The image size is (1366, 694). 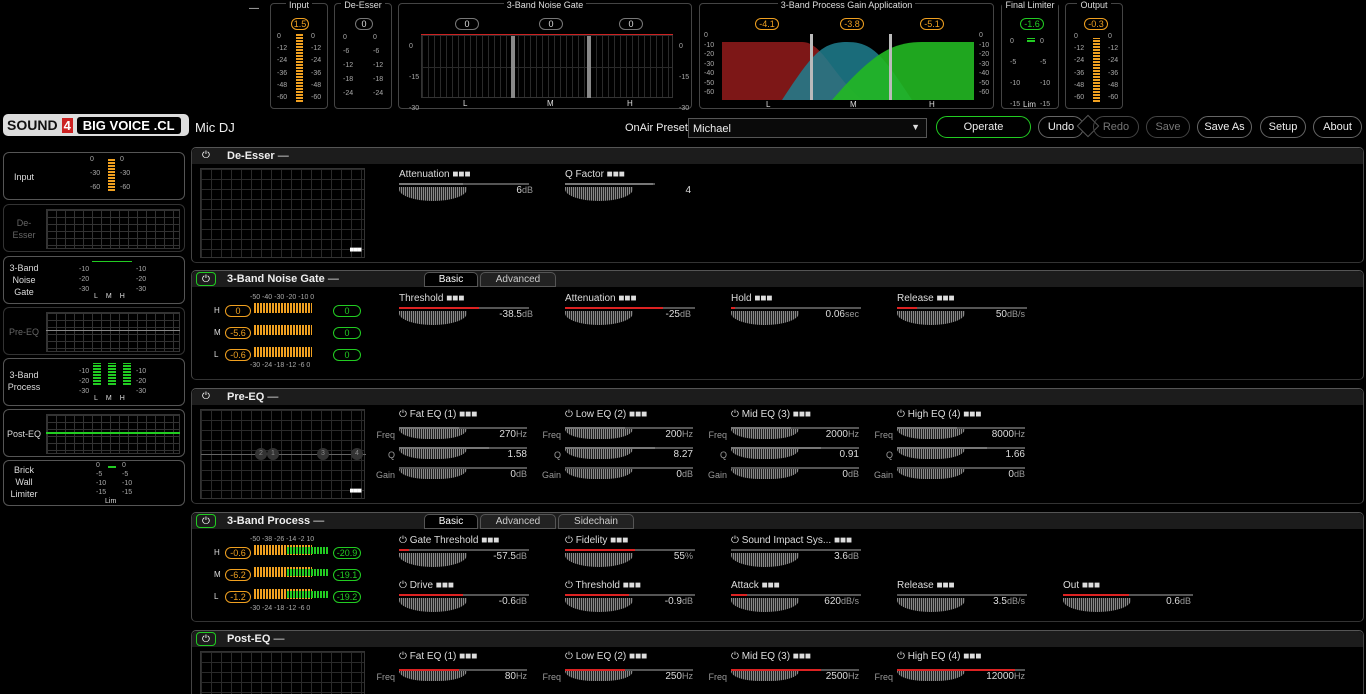 What do you see at coordinates (979, 447) in the screenshot?
I see `pre-eq-q-control: 1.66` at bounding box center [979, 447].